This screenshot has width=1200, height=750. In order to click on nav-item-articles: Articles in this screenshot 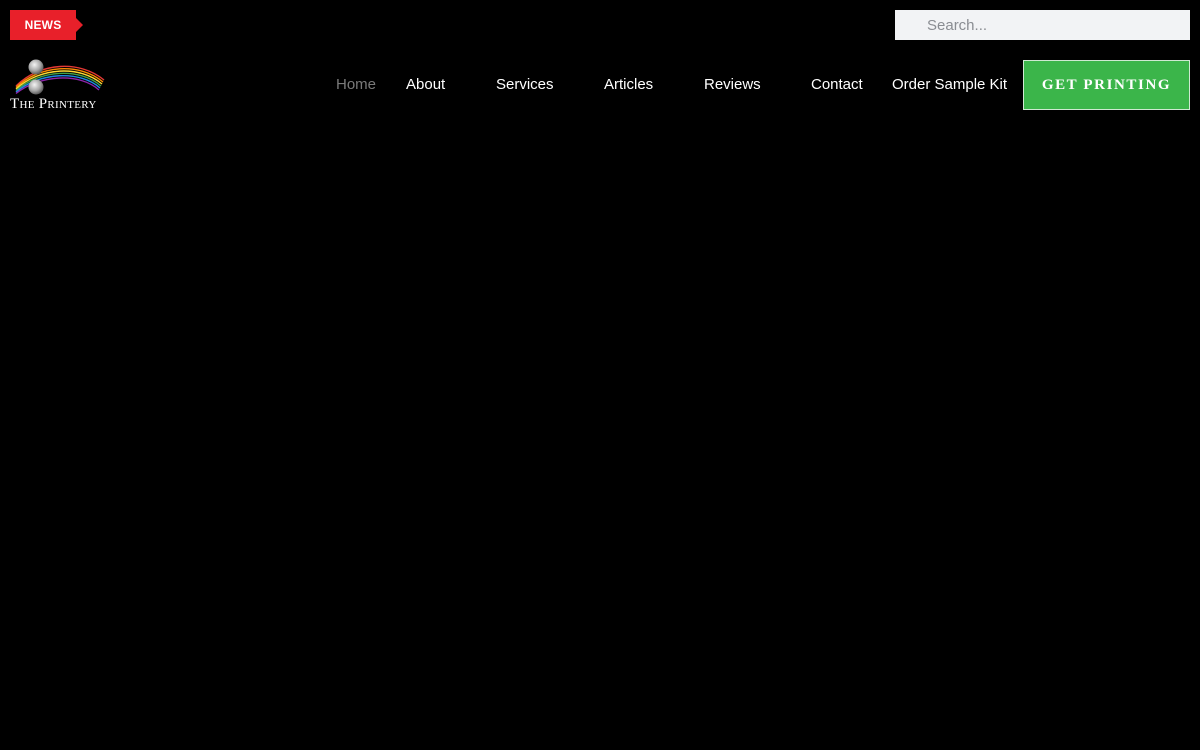, I will do `click(628, 85)`.